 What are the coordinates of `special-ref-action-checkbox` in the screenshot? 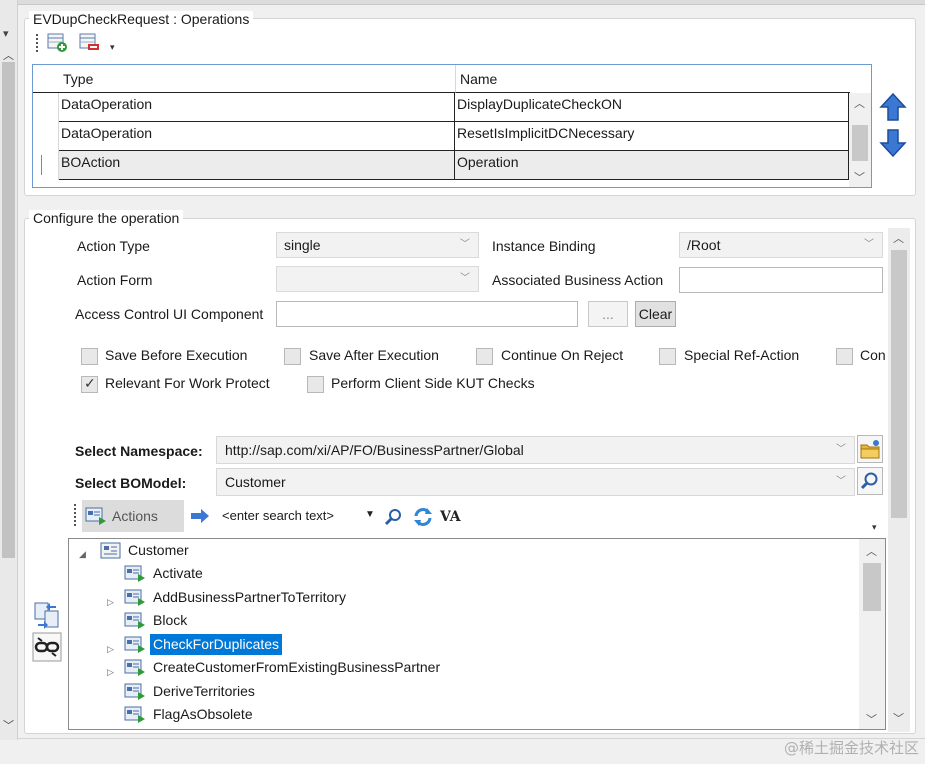 It's located at (667, 356).